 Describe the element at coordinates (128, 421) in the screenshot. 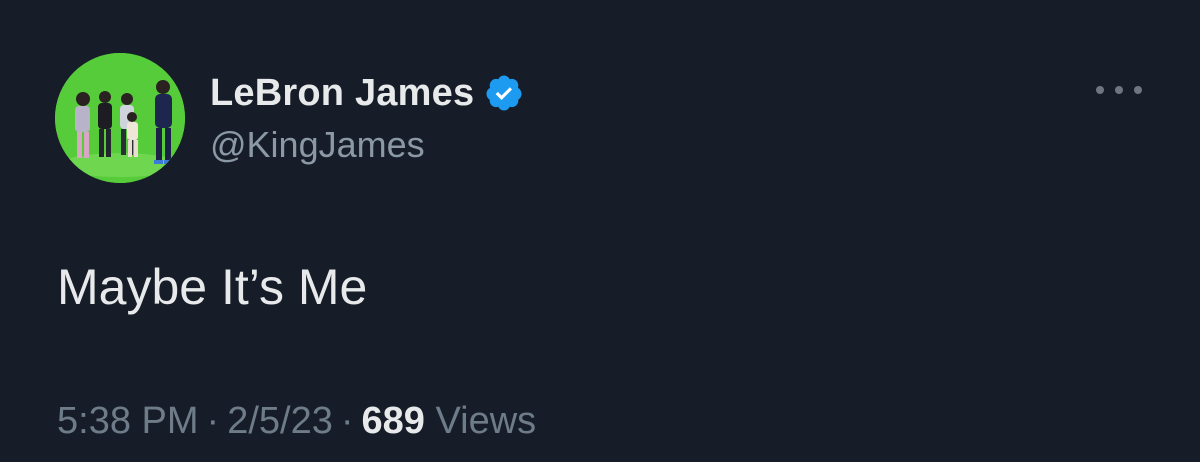

I see `tweet-time: 5:38 PM` at that location.